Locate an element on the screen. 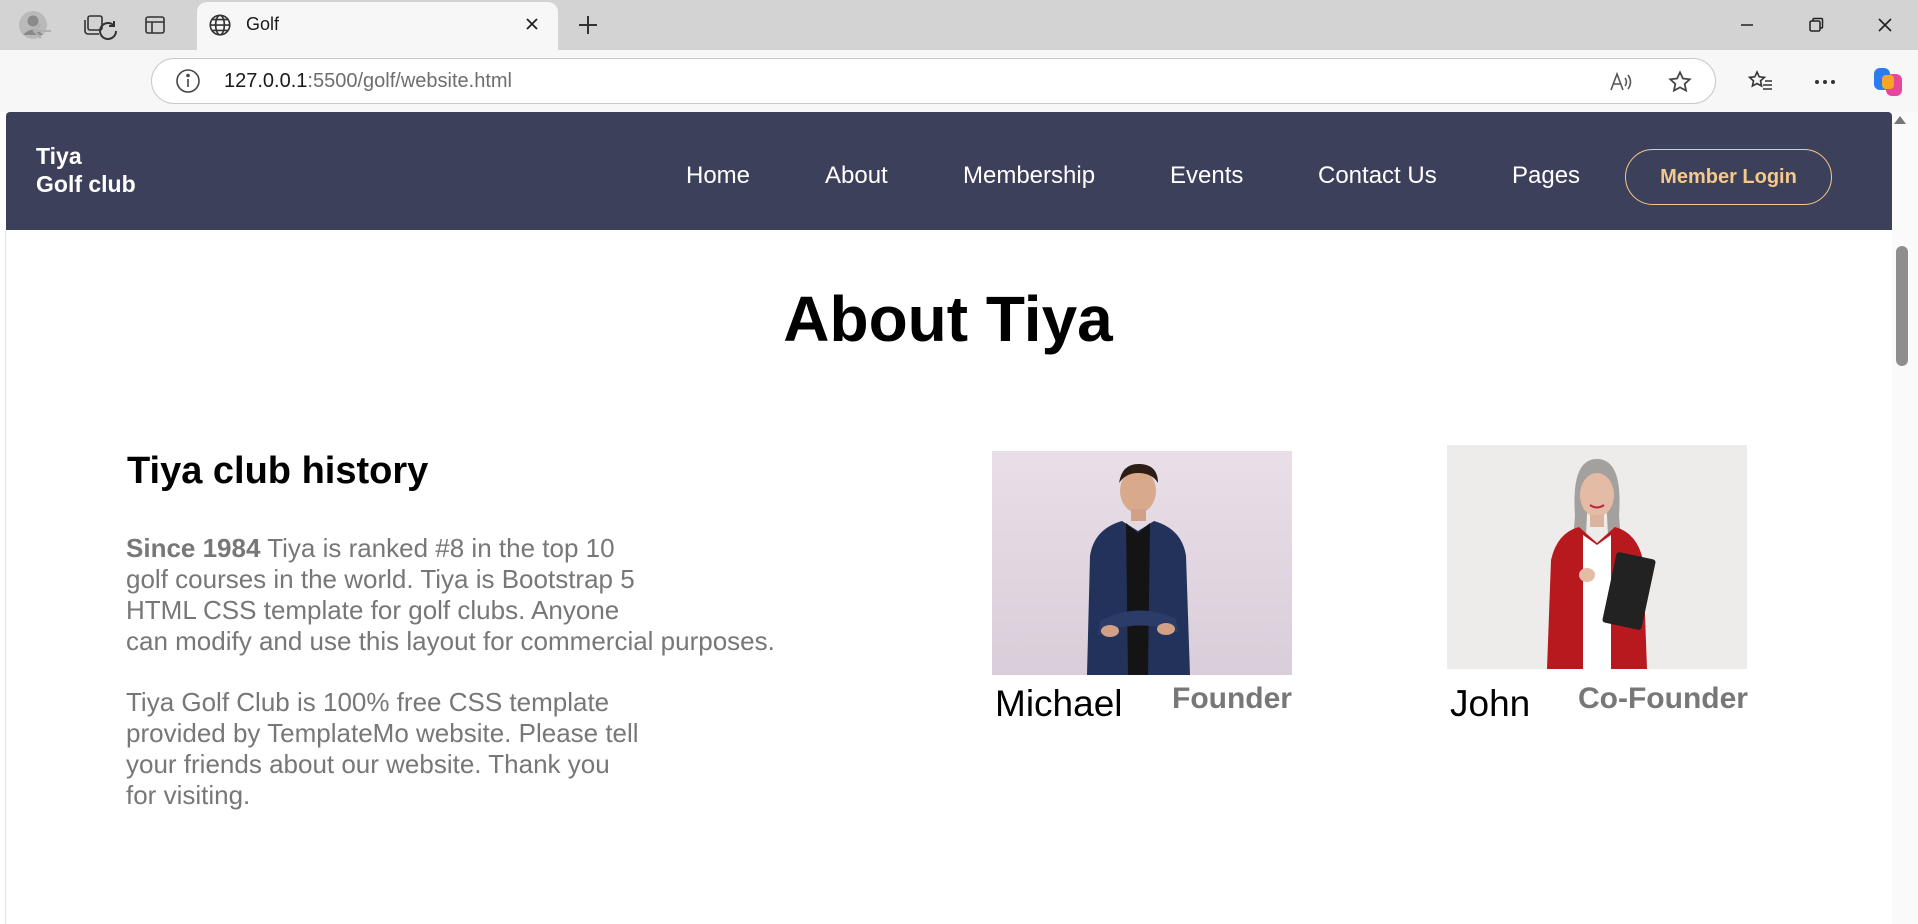  copilot-icon is located at coordinates (1888, 82).